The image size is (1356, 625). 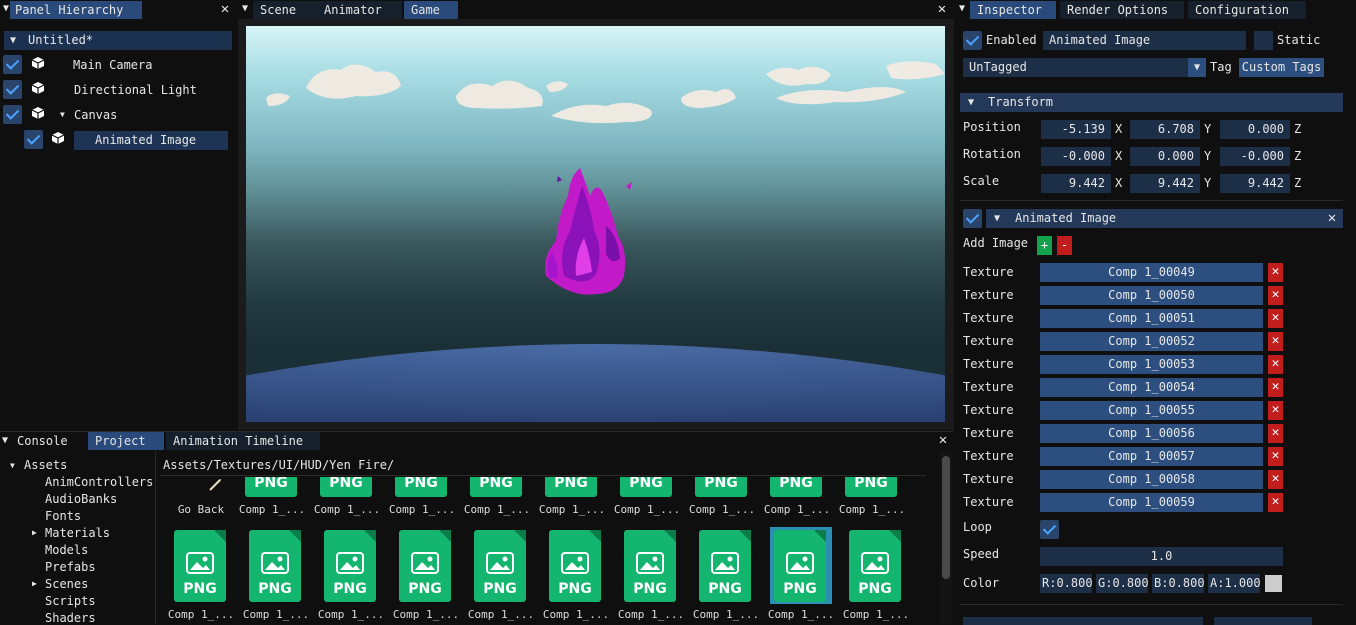 What do you see at coordinates (1234, 583) in the screenshot?
I see `color-a-input: A:1.000` at bounding box center [1234, 583].